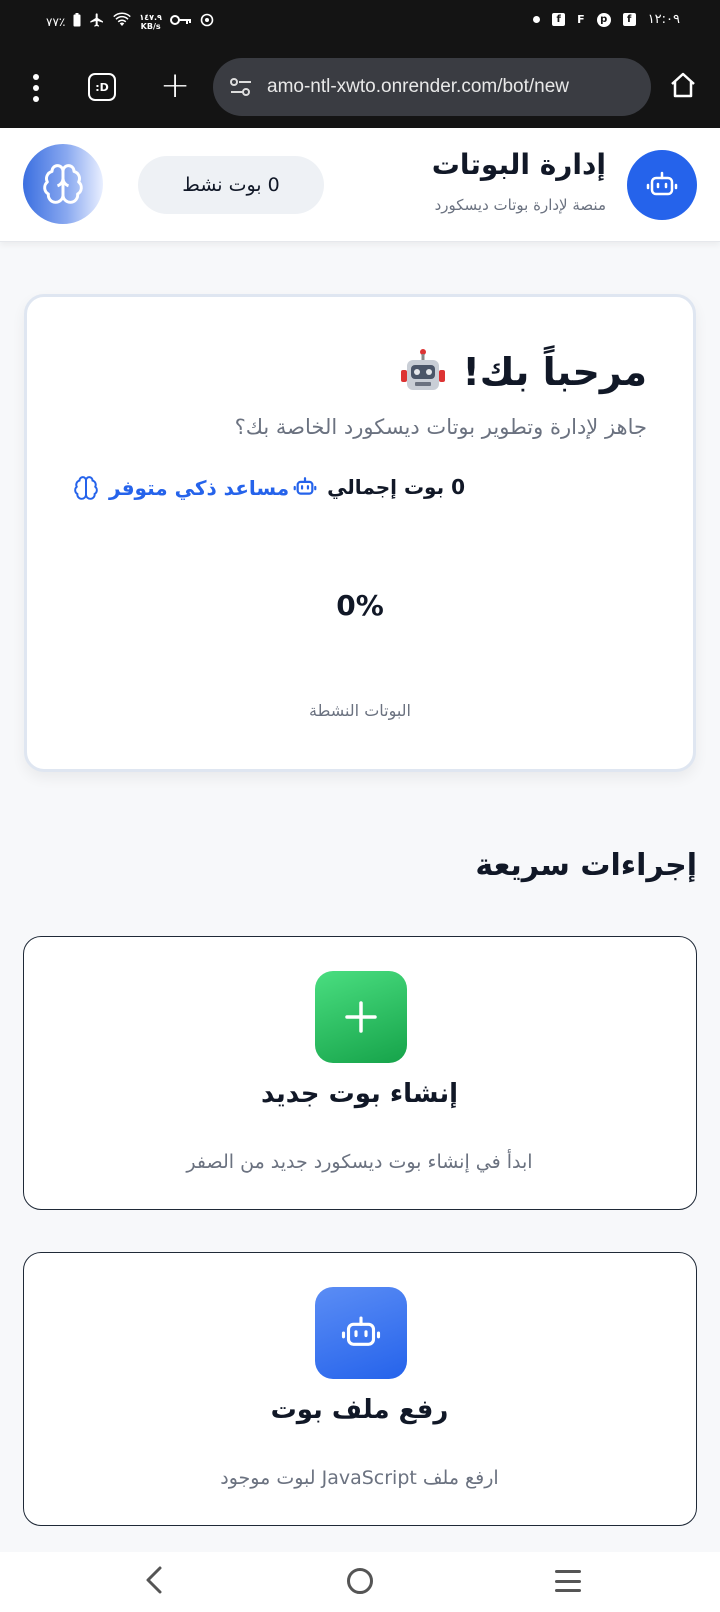 This screenshot has height=1612, width=720. I want to click on network-speed: ١٤٧.٩ KB/s, so click(150, 22).